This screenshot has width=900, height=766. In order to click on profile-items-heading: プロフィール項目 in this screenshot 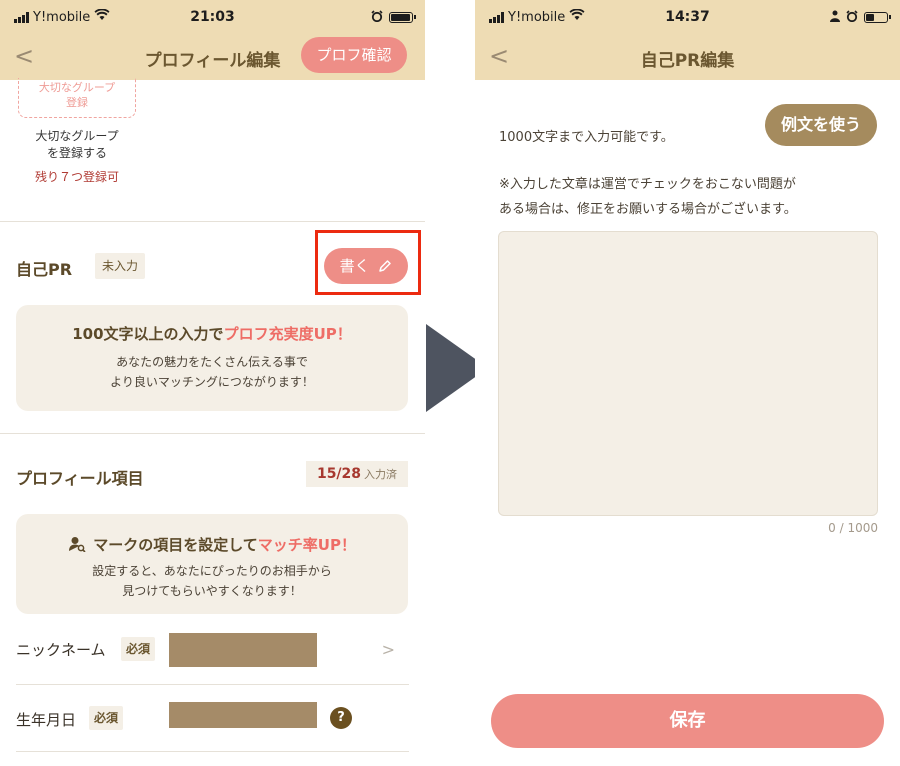, I will do `click(80, 478)`.